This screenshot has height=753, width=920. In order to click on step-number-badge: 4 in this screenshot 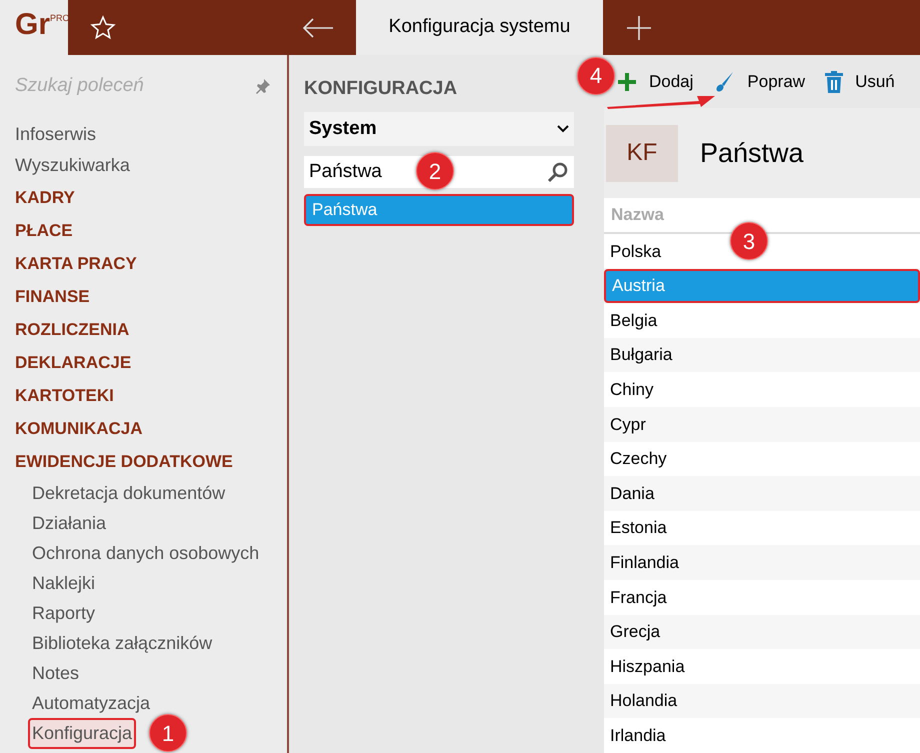, I will do `click(596, 75)`.